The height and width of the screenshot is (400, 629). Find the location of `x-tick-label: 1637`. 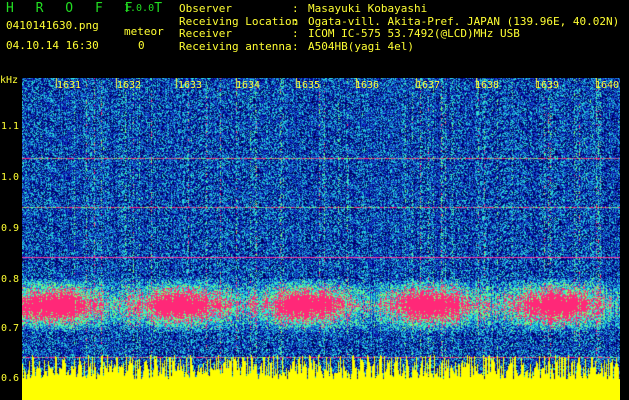

x-tick-label: 1637 is located at coordinates (428, 85).